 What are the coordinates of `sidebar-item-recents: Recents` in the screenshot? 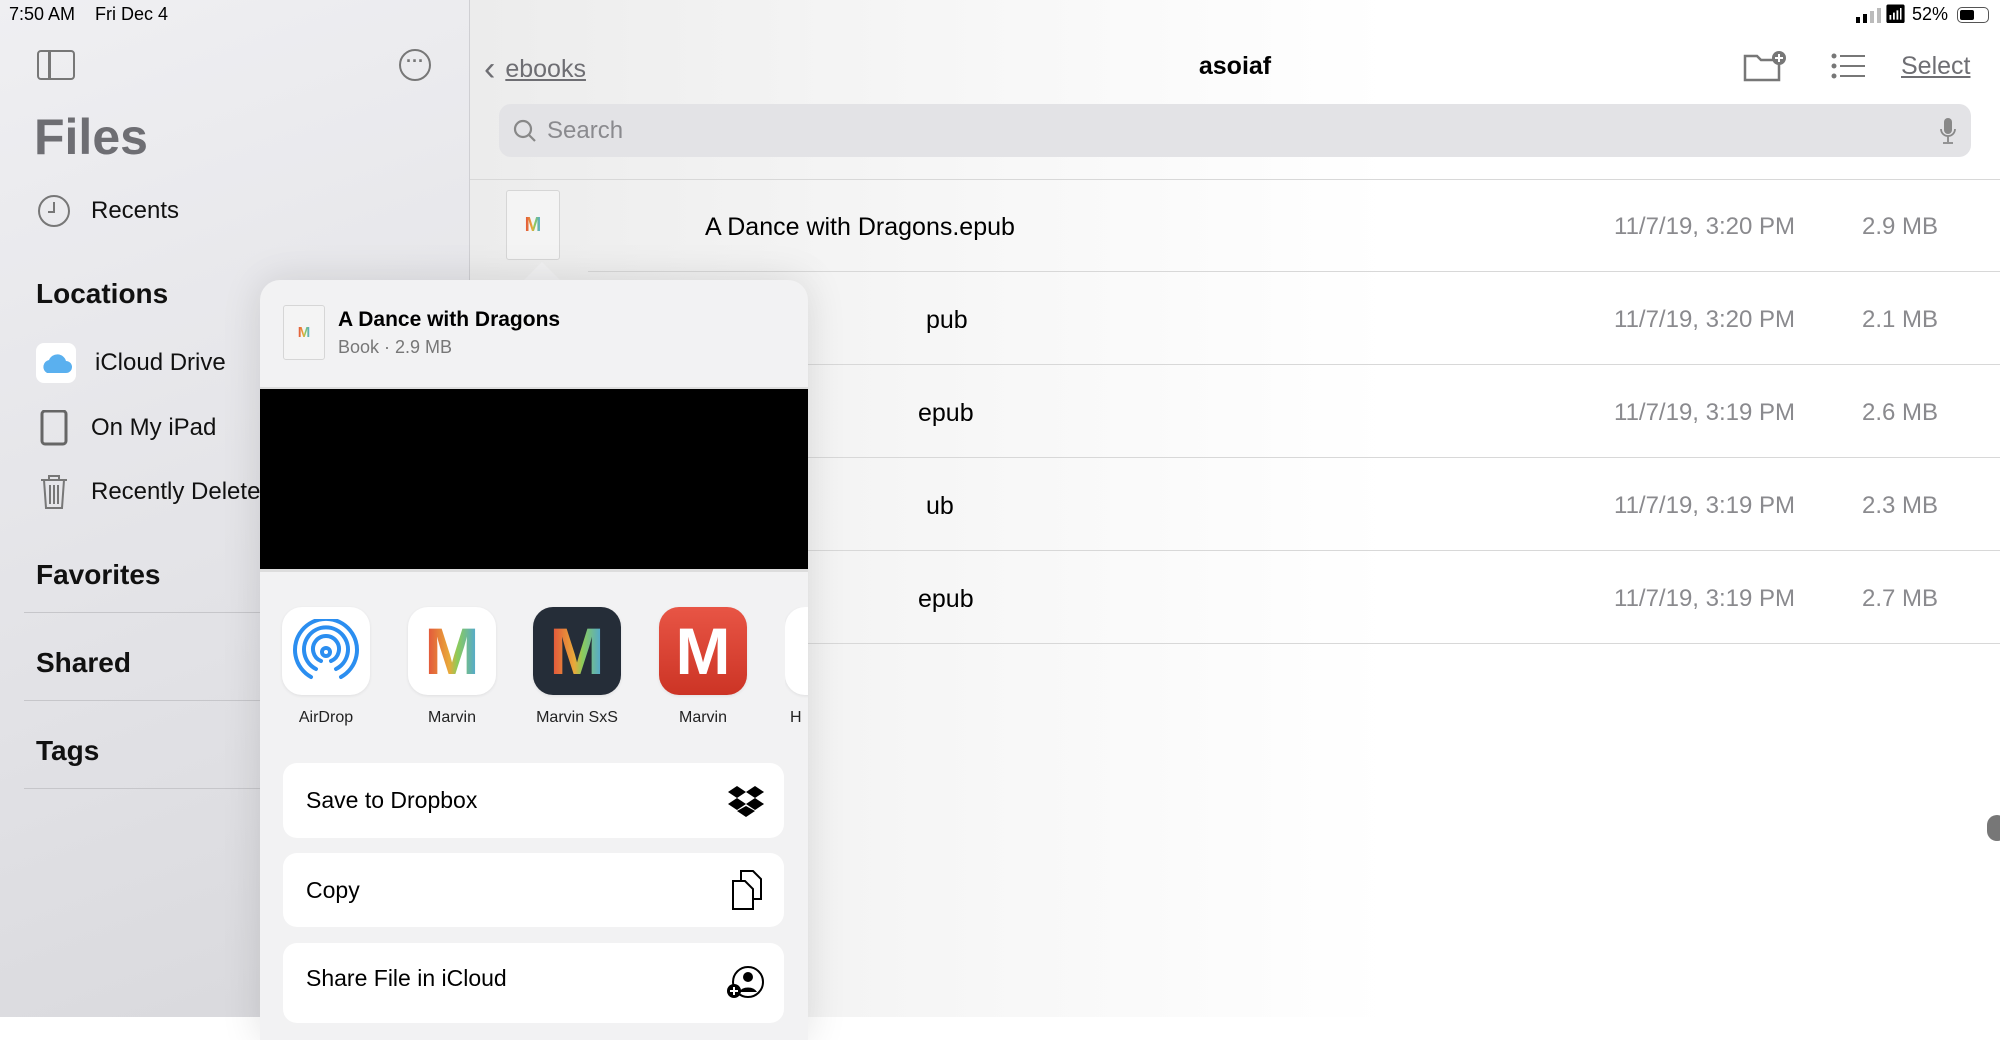 It's located at (107, 211).